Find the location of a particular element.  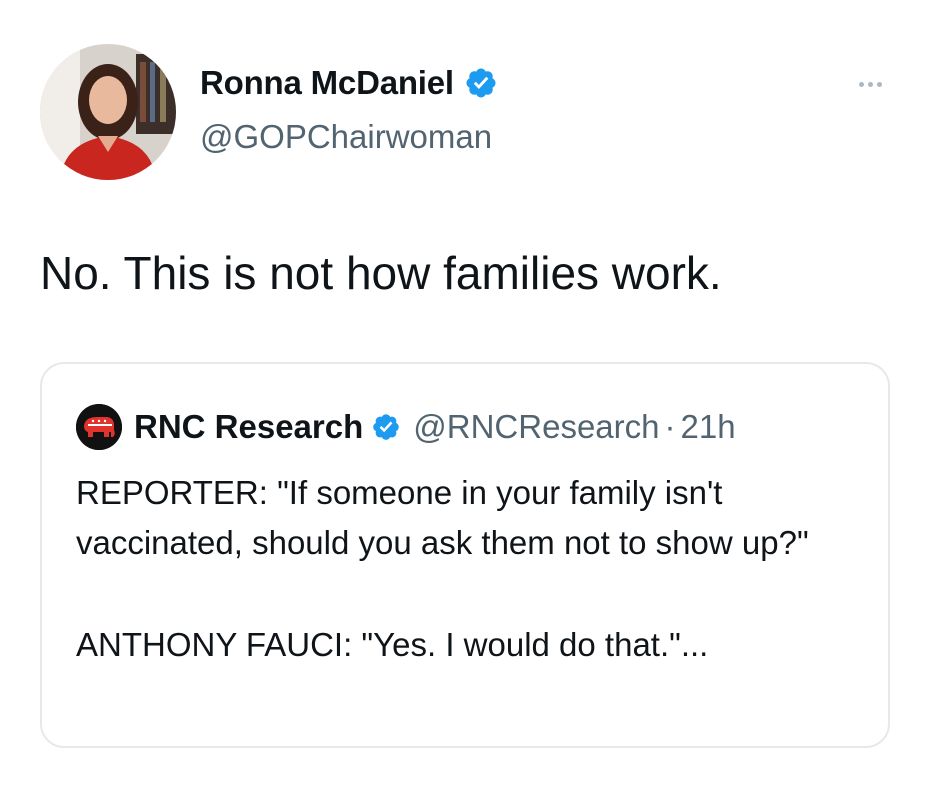

quoted-author-display-name: RNC Research is located at coordinates (248, 427).